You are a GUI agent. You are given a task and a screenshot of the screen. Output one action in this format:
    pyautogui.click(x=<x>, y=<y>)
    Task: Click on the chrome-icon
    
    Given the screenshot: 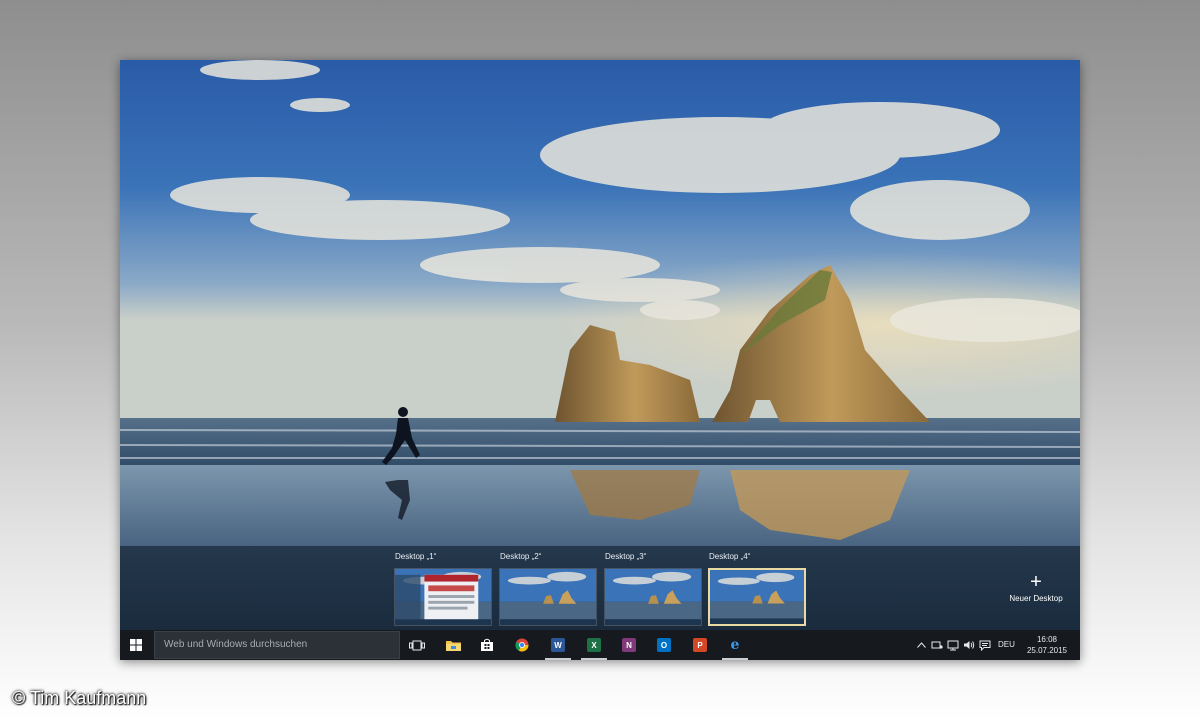 What is the action you would take?
    pyautogui.click(x=522, y=645)
    